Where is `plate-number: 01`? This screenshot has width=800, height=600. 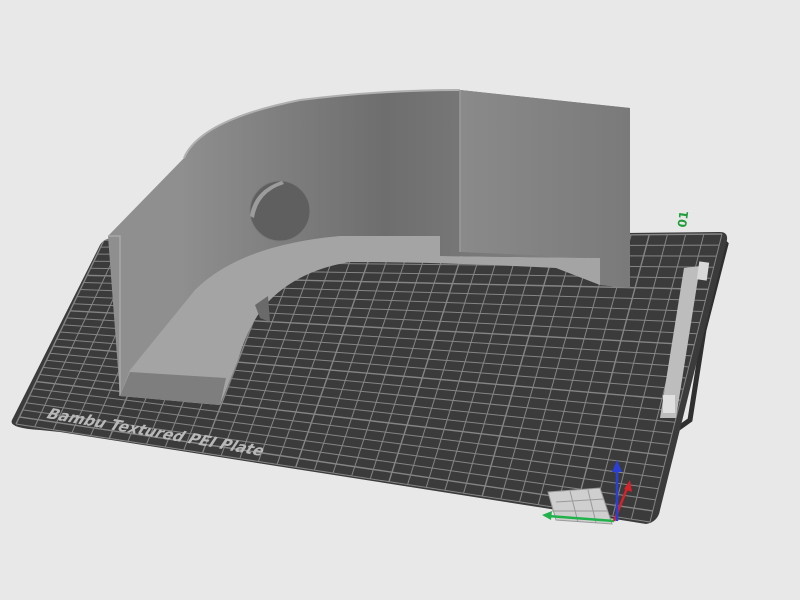 plate-number: 01 is located at coordinates (683, 219).